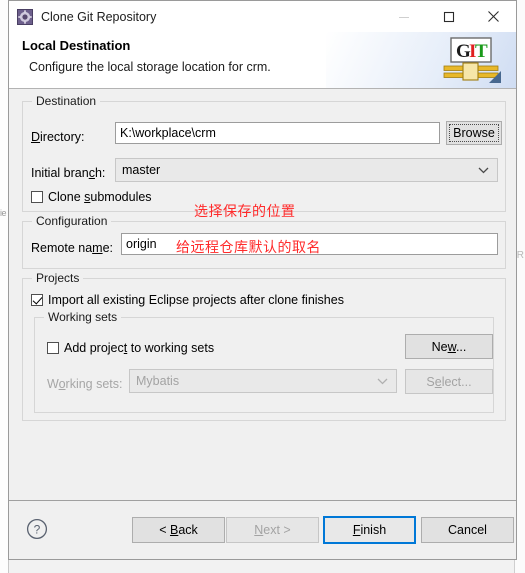 This screenshot has height=573, width=525. Describe the element at coordinates (58, 137) in the screenshot. I see `directory-label: Directory:` at that location.